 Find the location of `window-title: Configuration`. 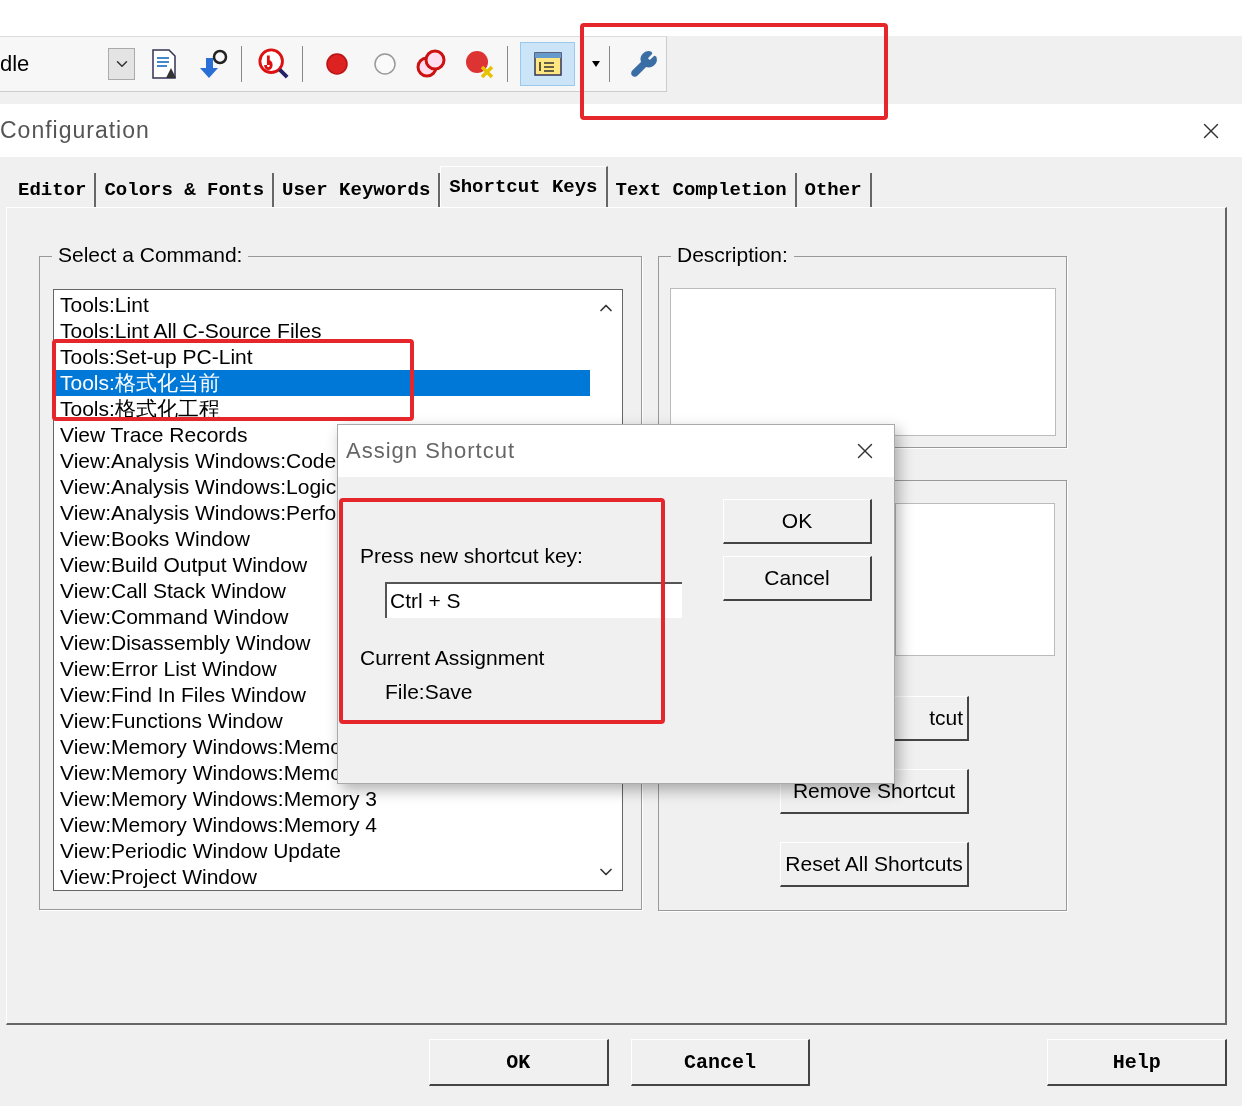

window-title: Configuration is located at coordinates (75, 130).